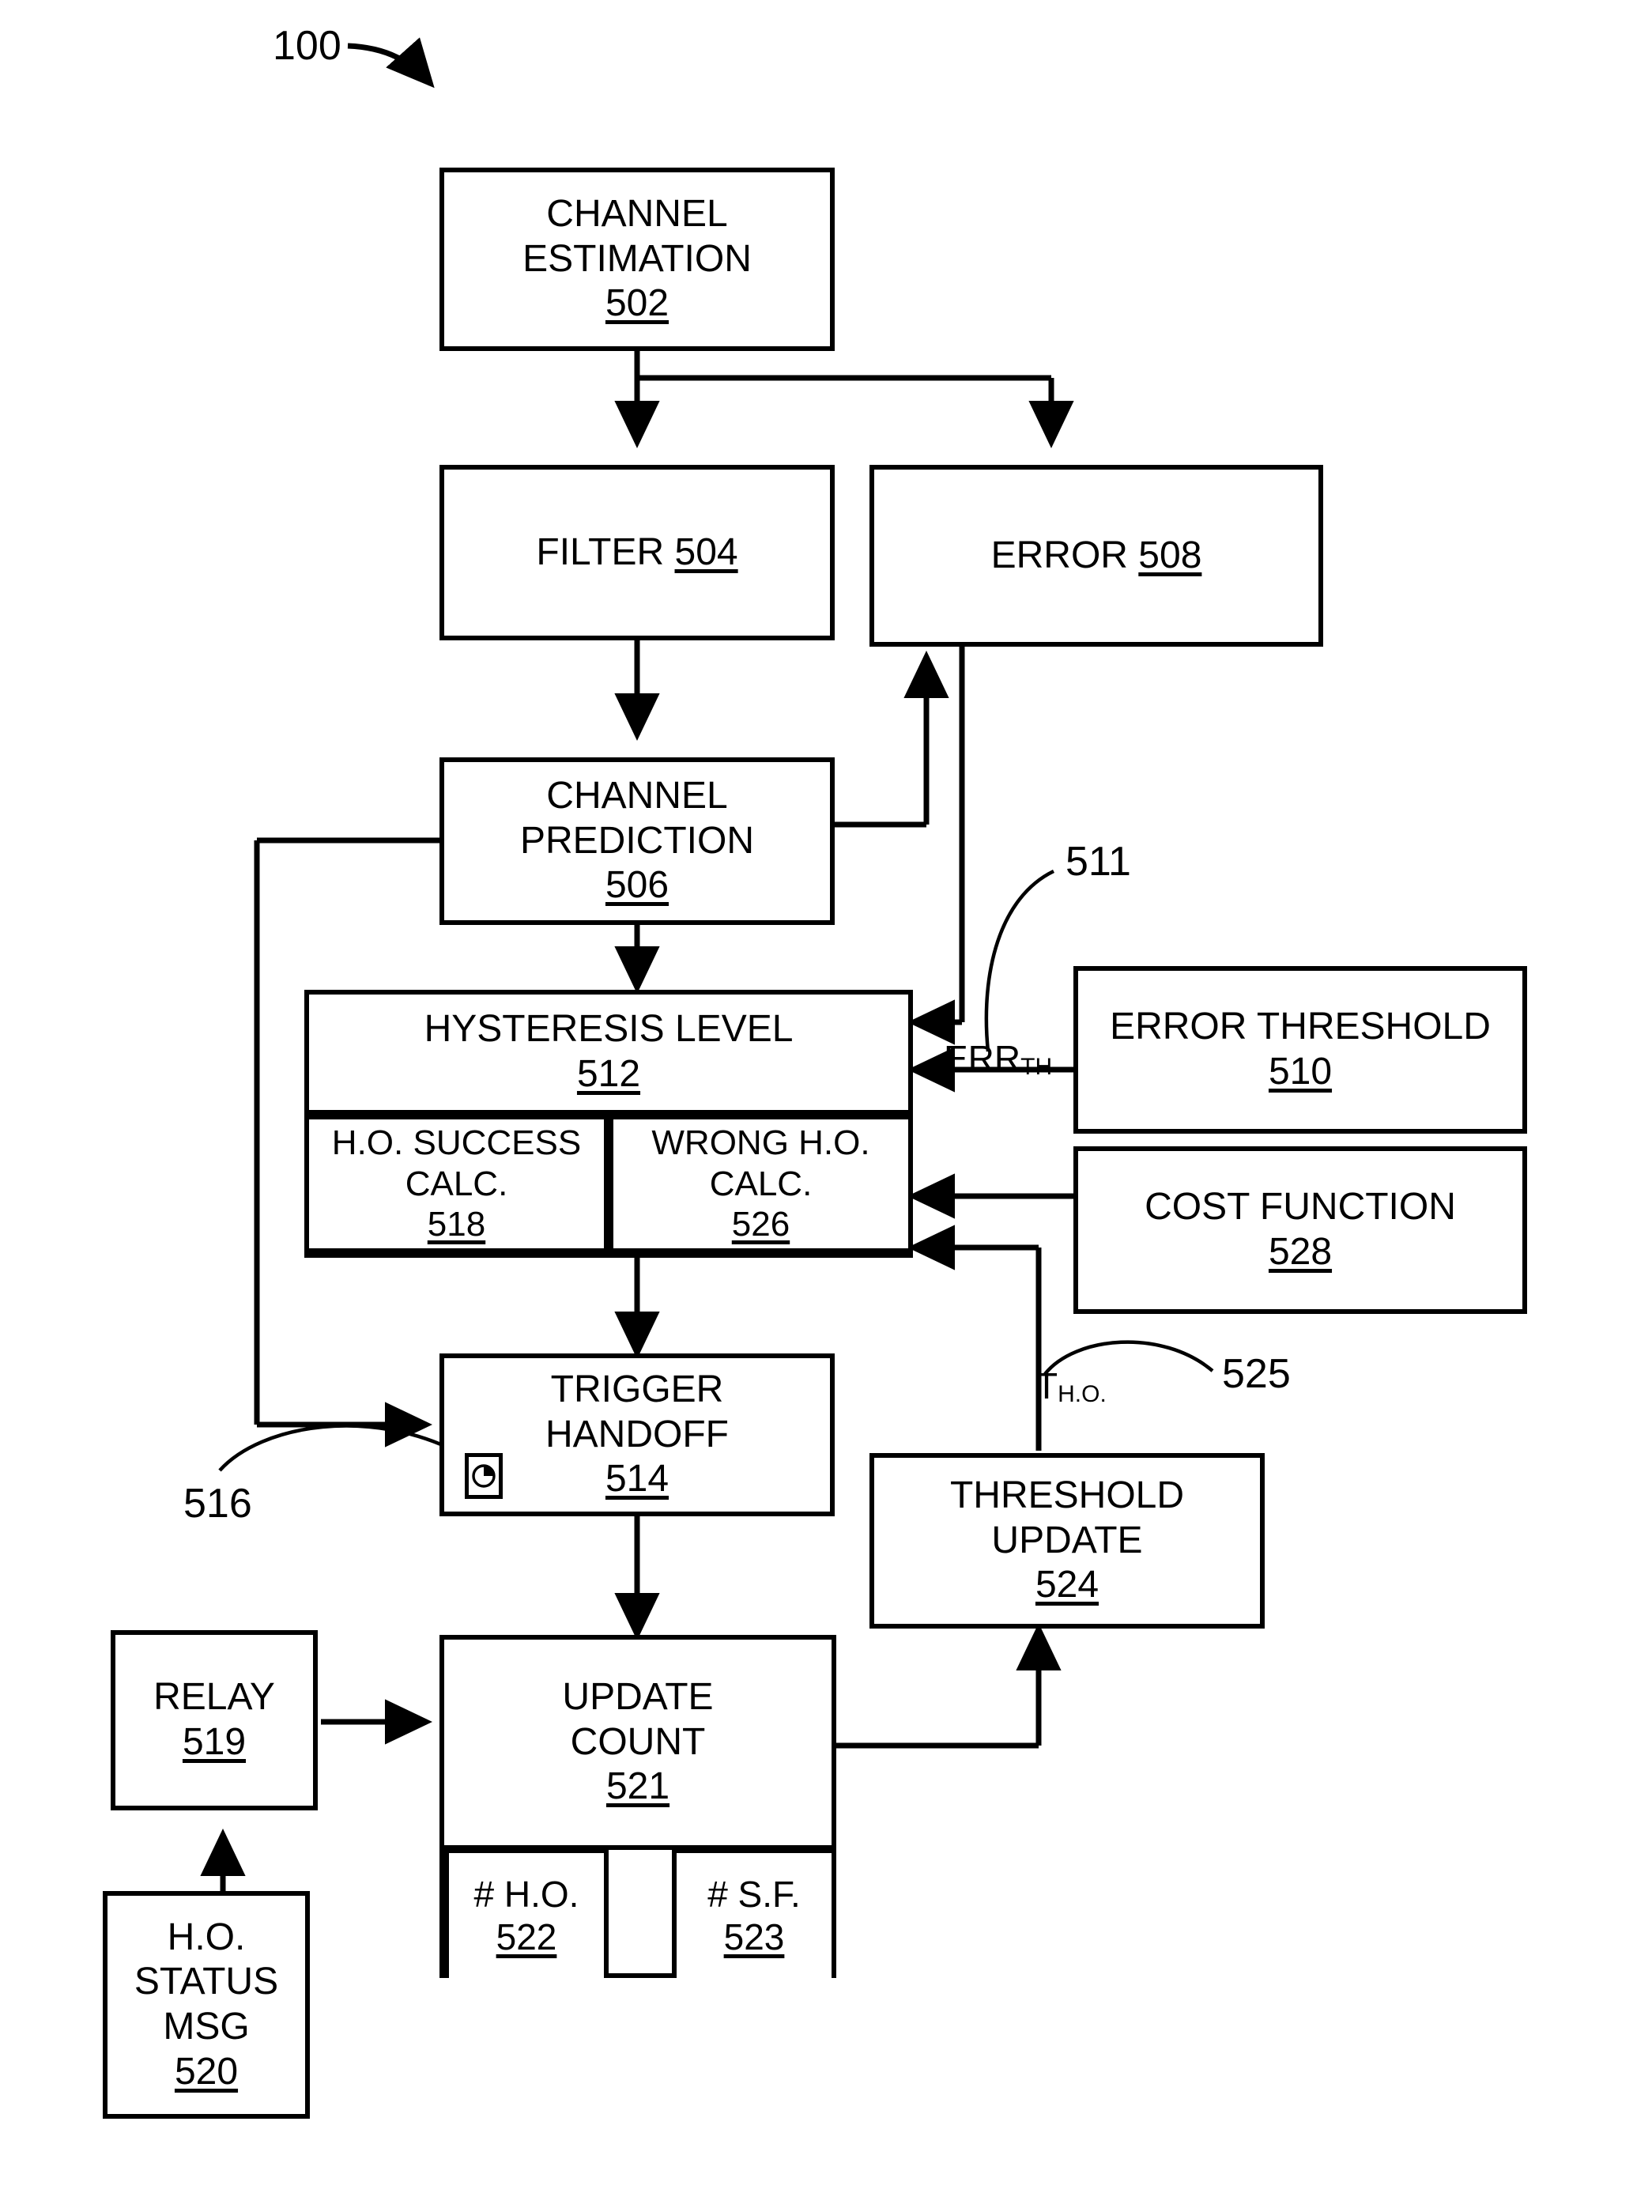 The image size is (1652, 2212). Describe the element at coordinates (760, 1224) in the screenshot. I see `block-wrong-ho-calc-number: 526` at that location.